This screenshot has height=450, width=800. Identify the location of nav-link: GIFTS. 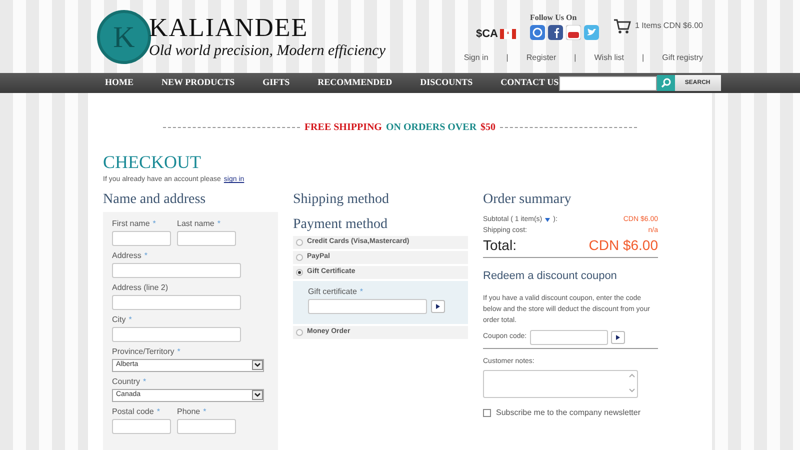
(276, 83).